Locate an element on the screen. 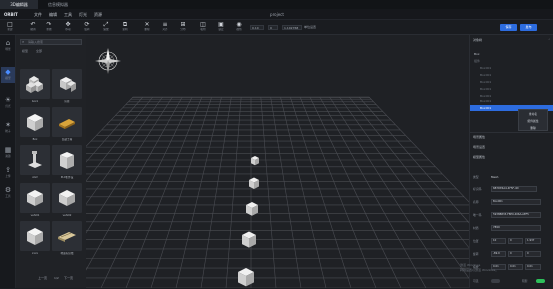  undo-button: ↶ 撤销 is located at coordinates (33, 27).